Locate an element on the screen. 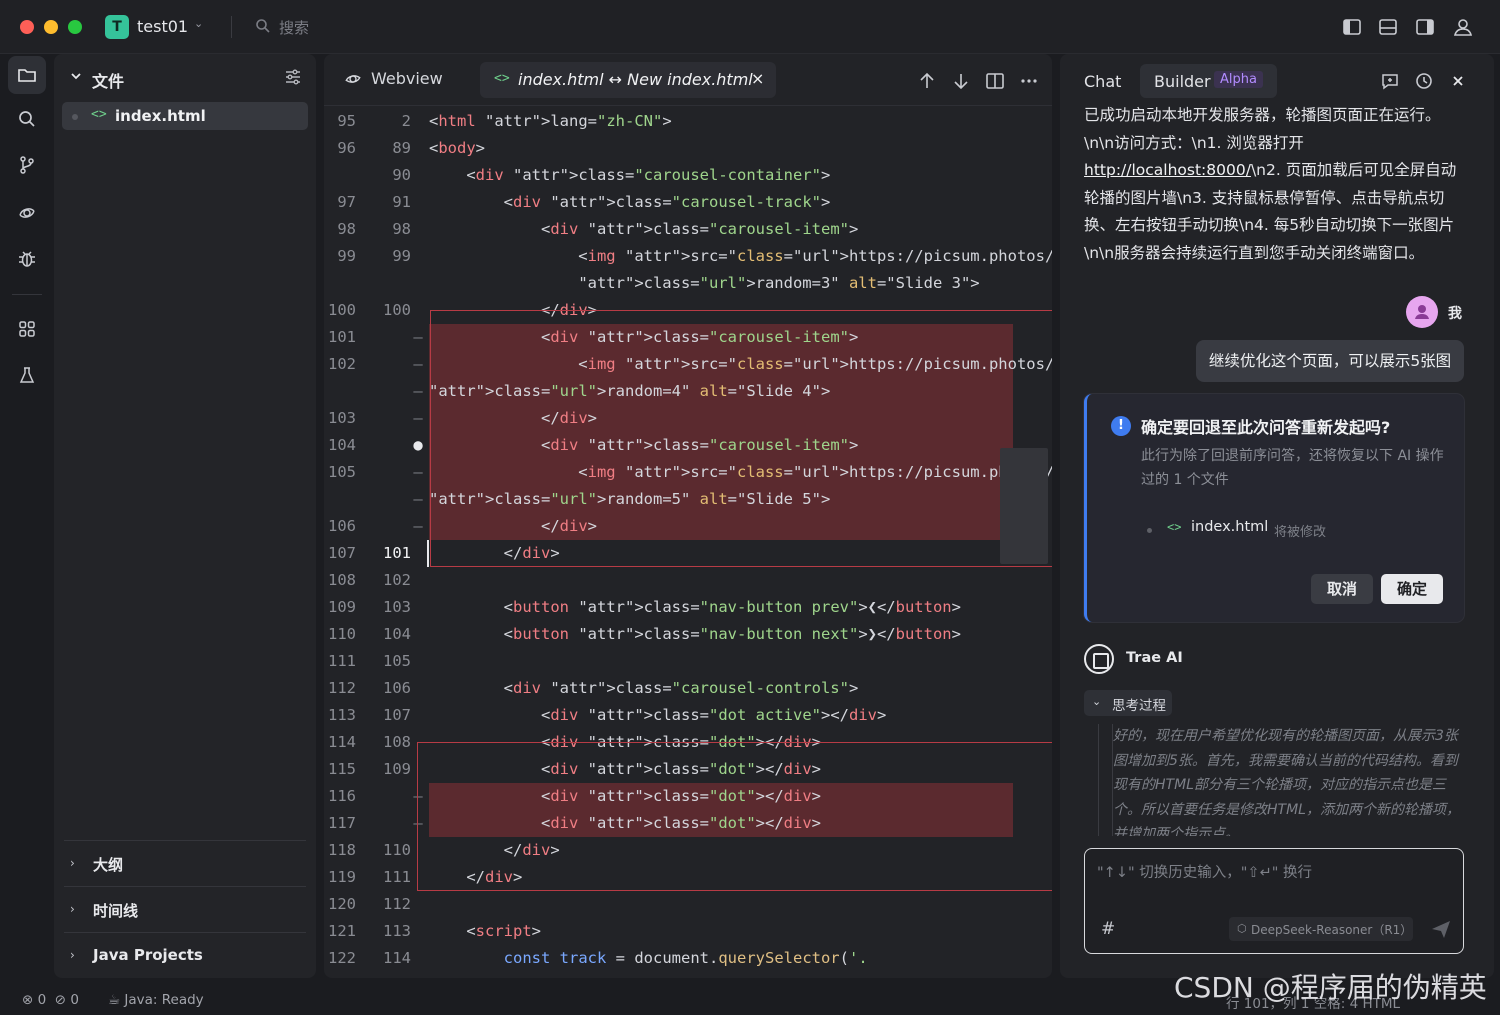  old-line-number: 109 is located at coordinates (342, 607).